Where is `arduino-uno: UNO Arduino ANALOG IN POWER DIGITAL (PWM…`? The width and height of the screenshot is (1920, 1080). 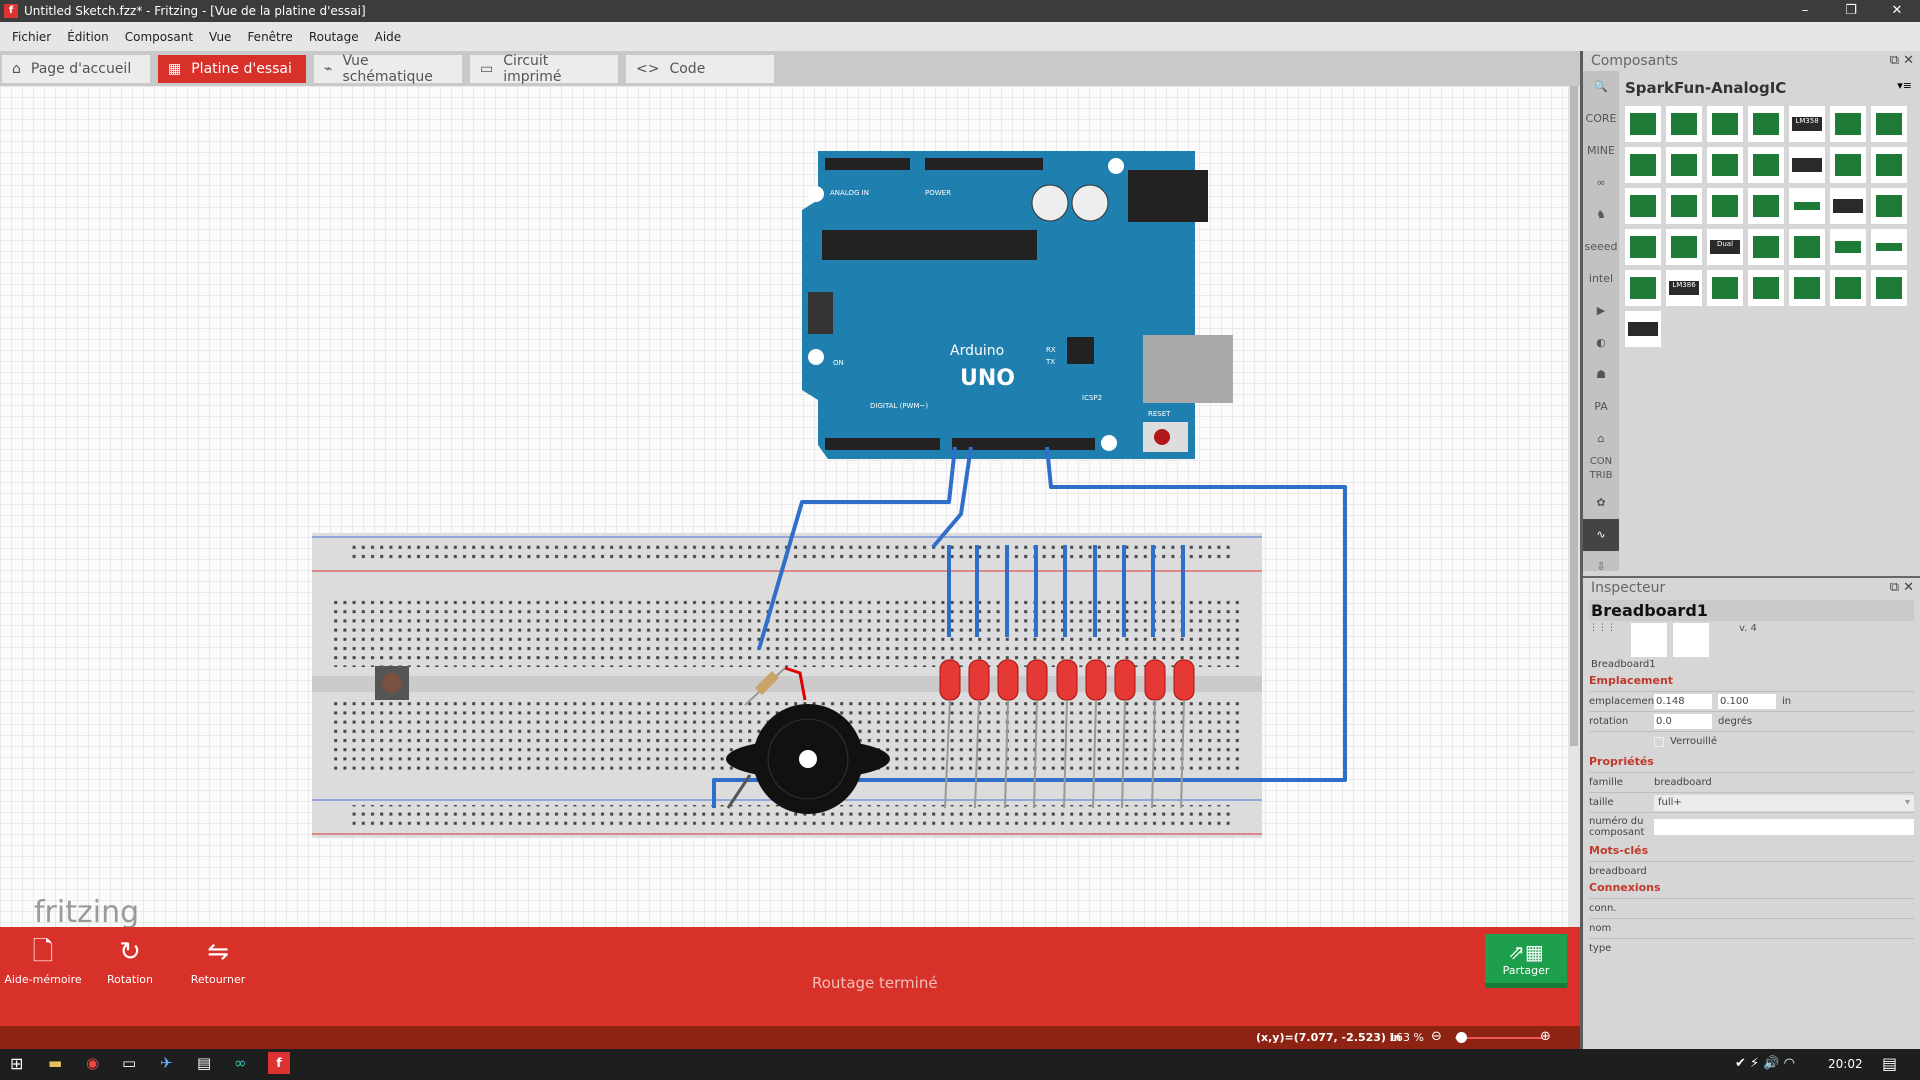 arduino-uno: UNO Arduino ANALOG IN POWER DIGITAL (PWM… is located at coordinates (1017, 305).